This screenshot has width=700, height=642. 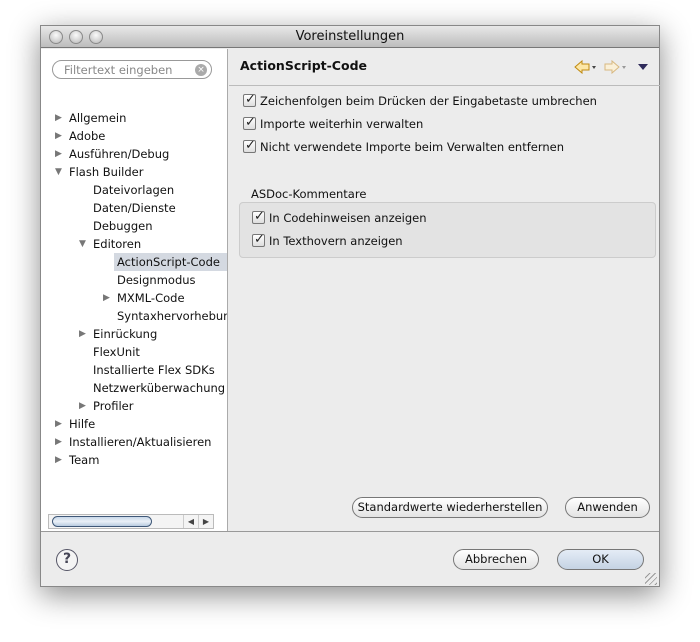 I want to click on option-label: Importe weiterhin verwalten, so click(x=342, y=124).